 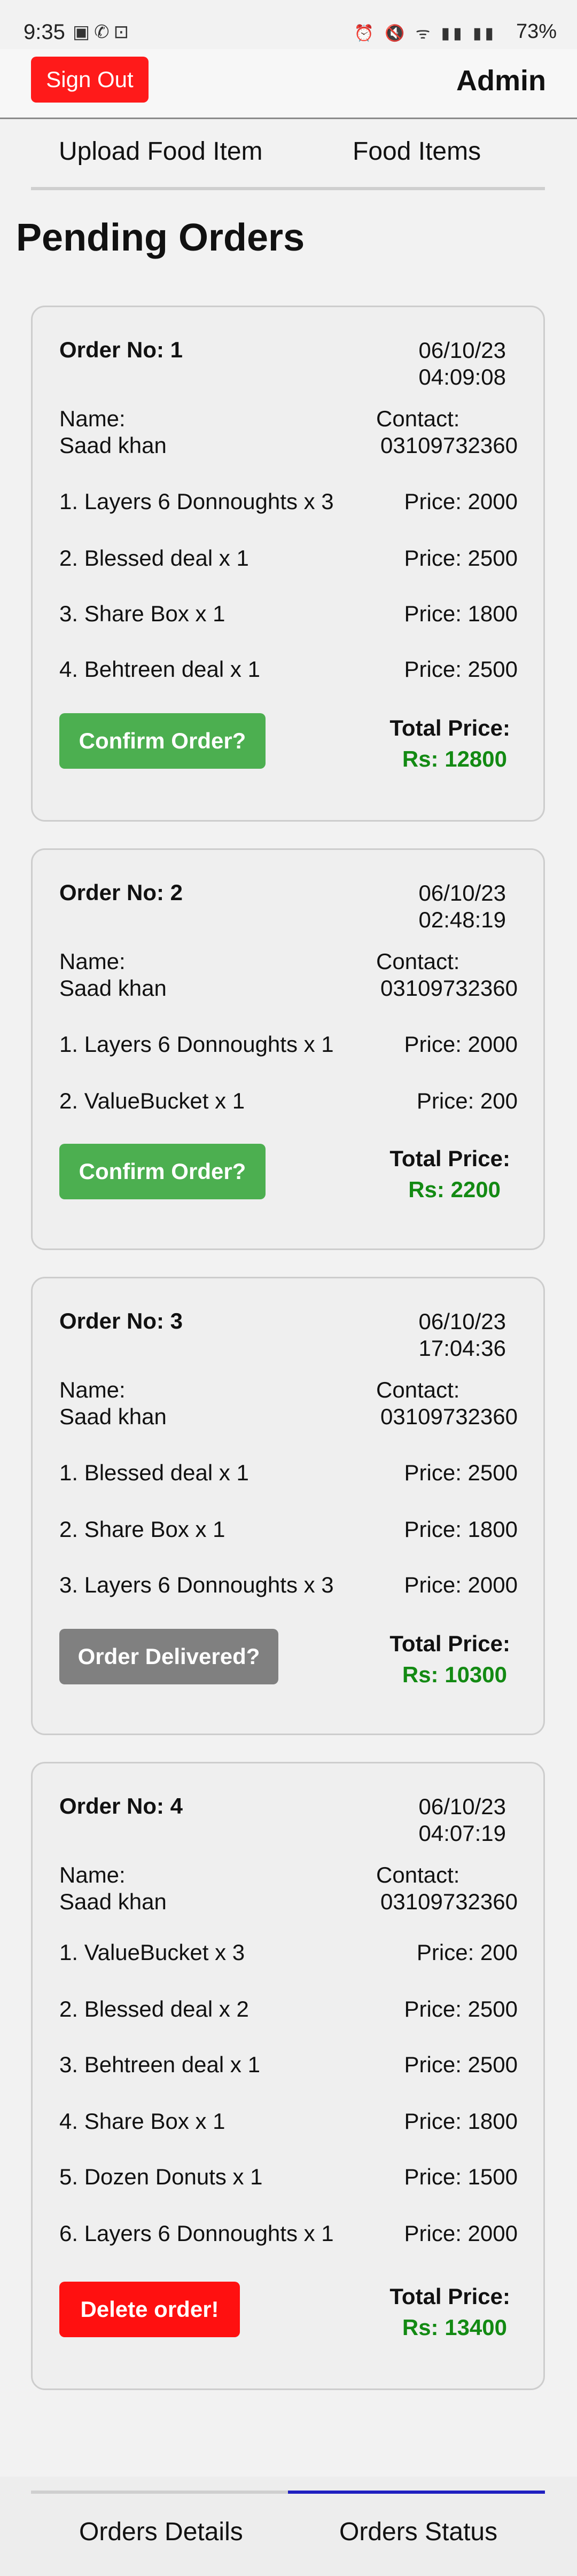 I want to click on bottom-tabs: Orders Details Orders Status, so click(x=288, y=2526).